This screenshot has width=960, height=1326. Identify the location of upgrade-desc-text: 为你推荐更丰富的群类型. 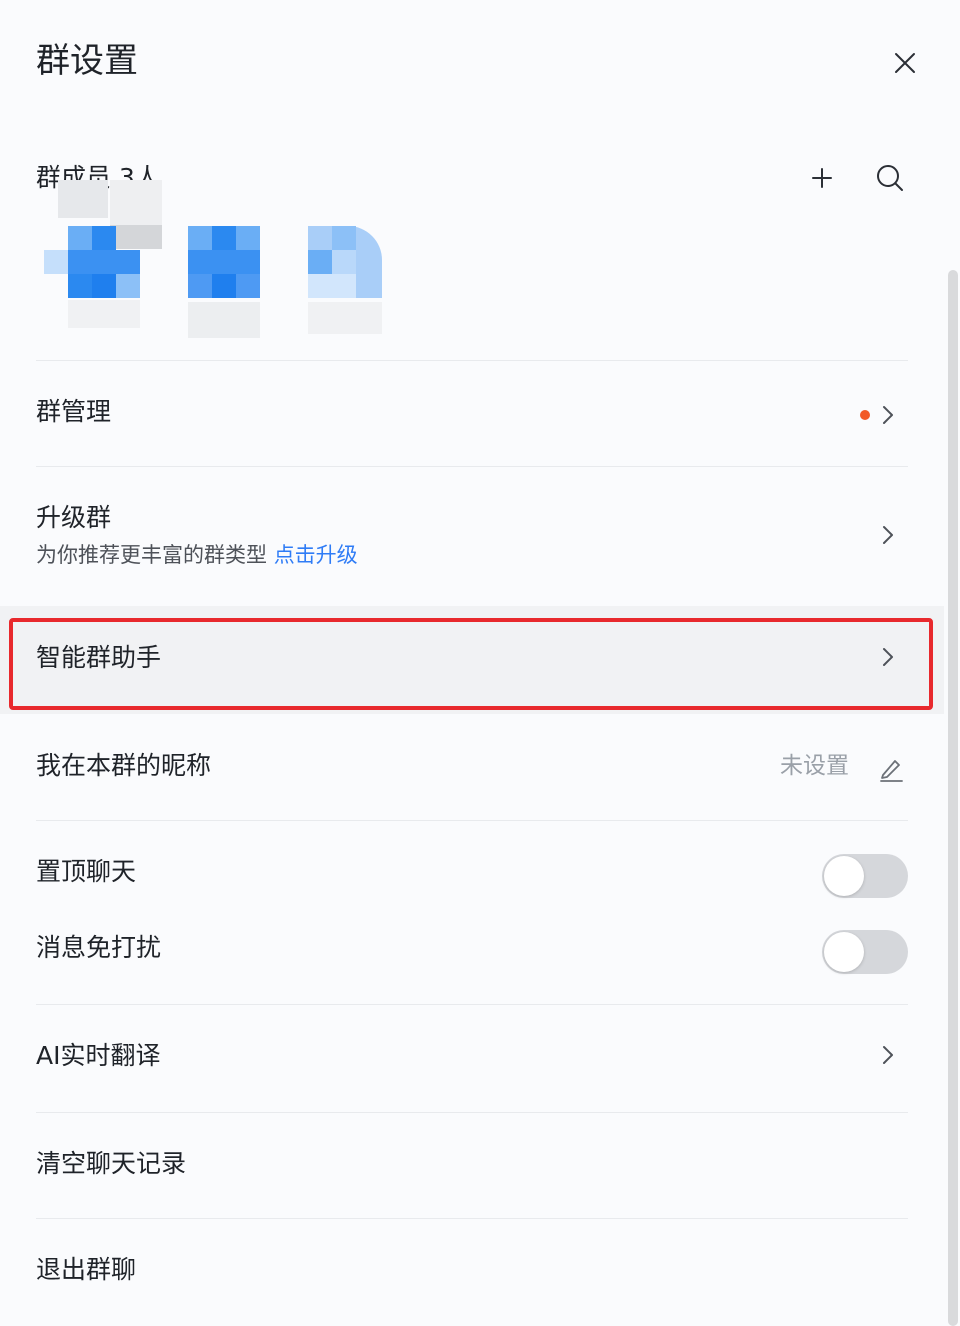
(151, 555).